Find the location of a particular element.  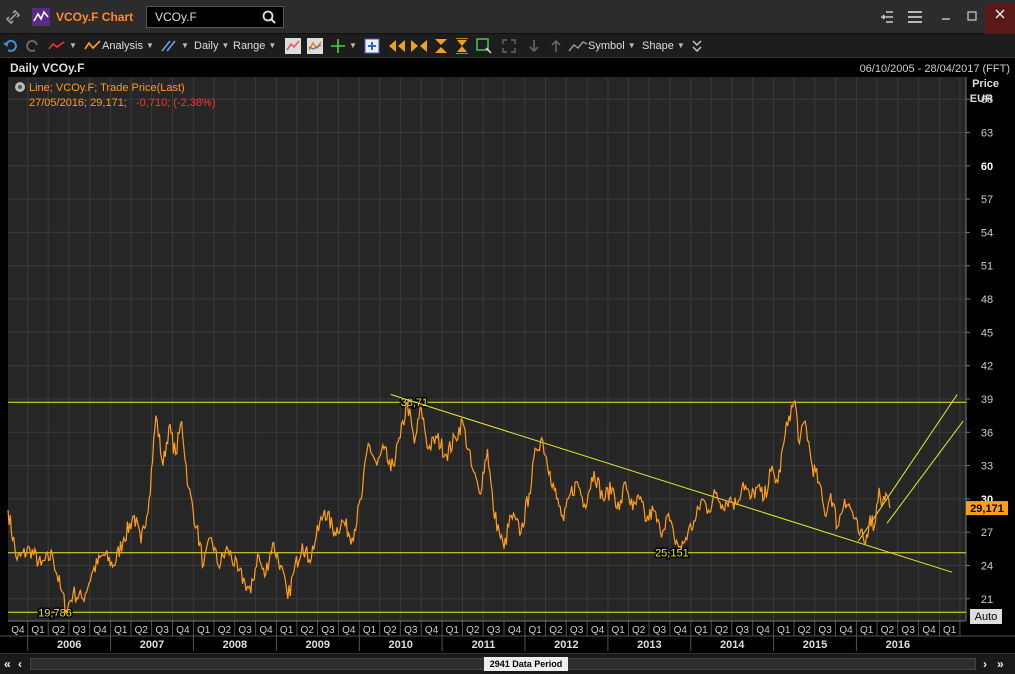

time-scrollbar: « ‹ 2941 Data Period › » is located at coordinates (507, 663).